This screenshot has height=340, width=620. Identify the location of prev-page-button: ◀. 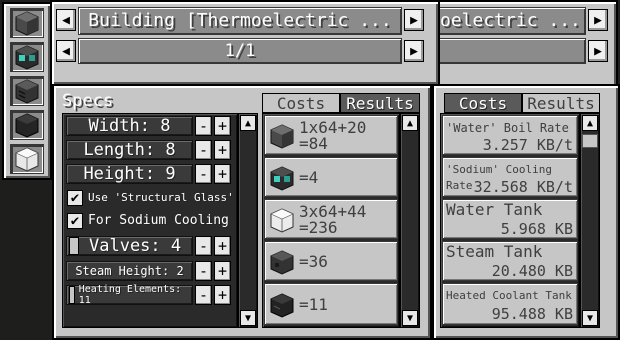
(66, 51).